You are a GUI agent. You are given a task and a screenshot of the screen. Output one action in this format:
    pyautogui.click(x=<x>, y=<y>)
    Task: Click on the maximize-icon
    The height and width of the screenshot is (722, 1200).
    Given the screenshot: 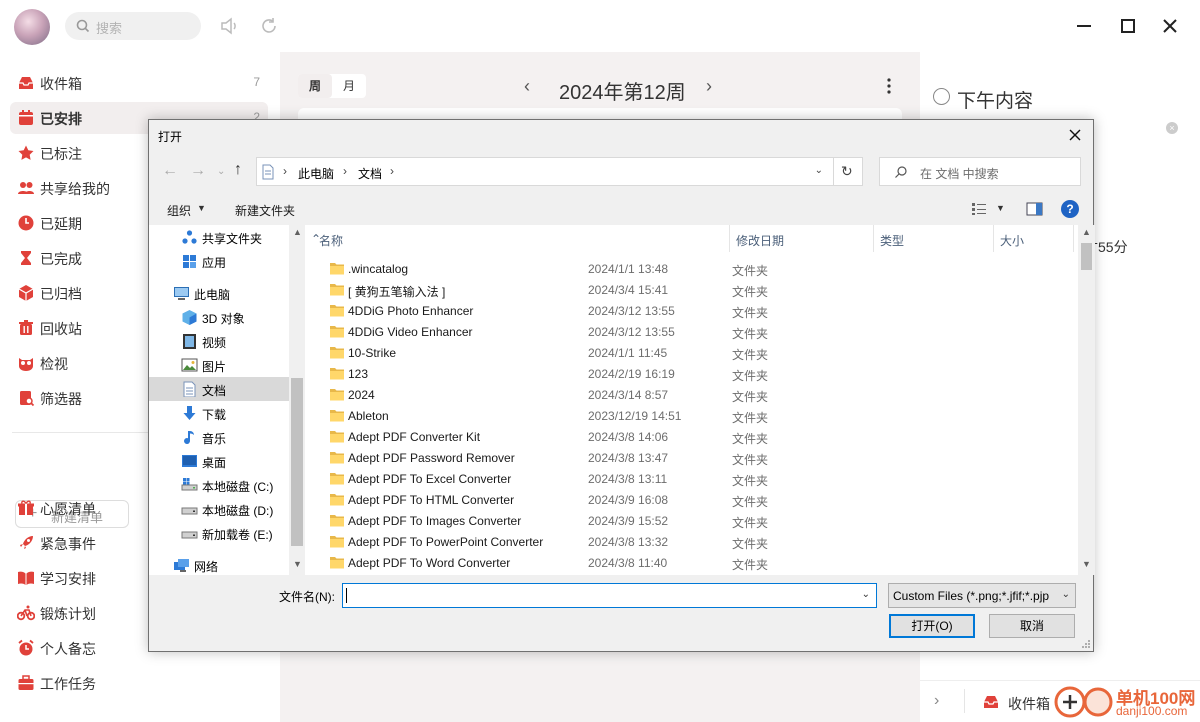 What is the action you would take?
    pyautogui.click(x=1128, y=26)
    